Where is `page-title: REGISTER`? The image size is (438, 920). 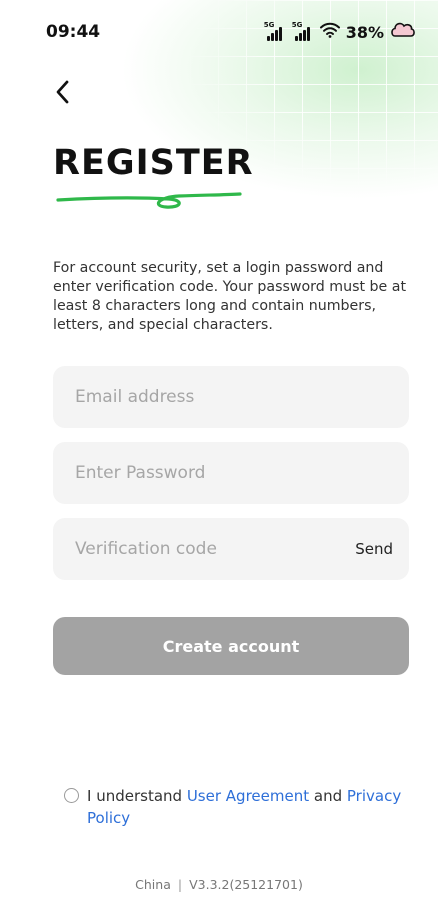
page-title: REGISTER is located at coordinates (153, 163).